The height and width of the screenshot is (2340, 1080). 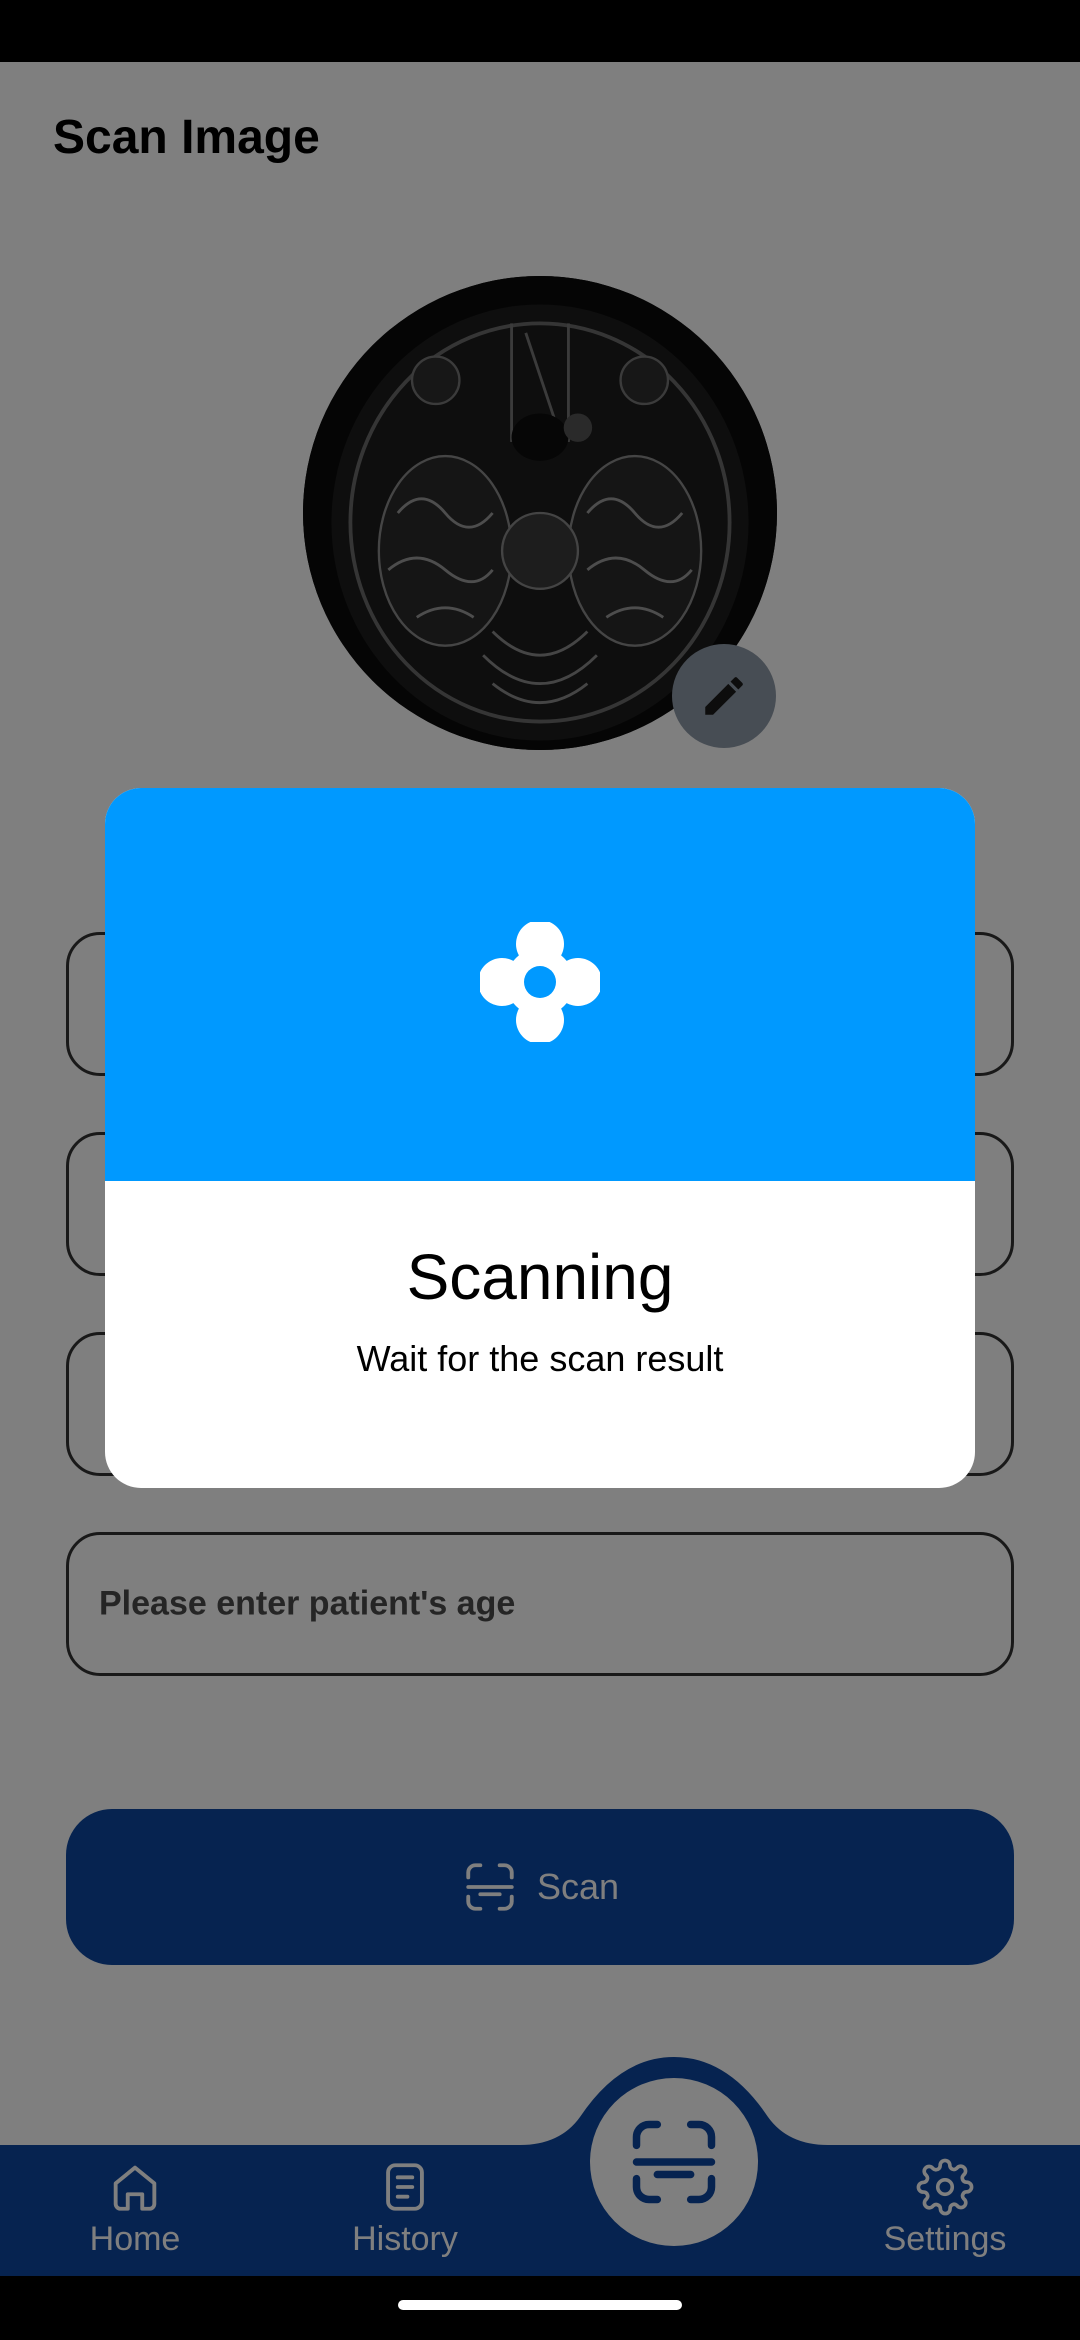 I want to click on dialog-header, so click(x=540, y=984).